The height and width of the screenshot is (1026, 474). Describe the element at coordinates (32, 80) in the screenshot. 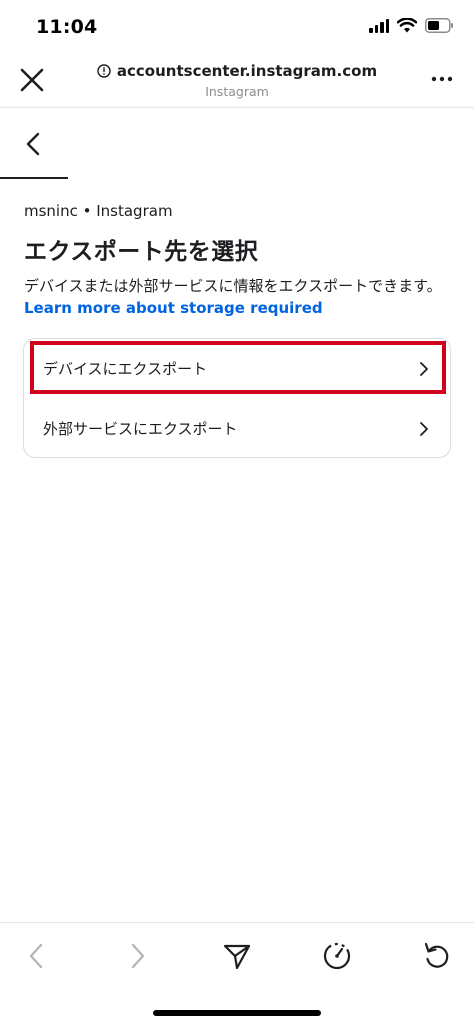

I see `close-icon` at that location.